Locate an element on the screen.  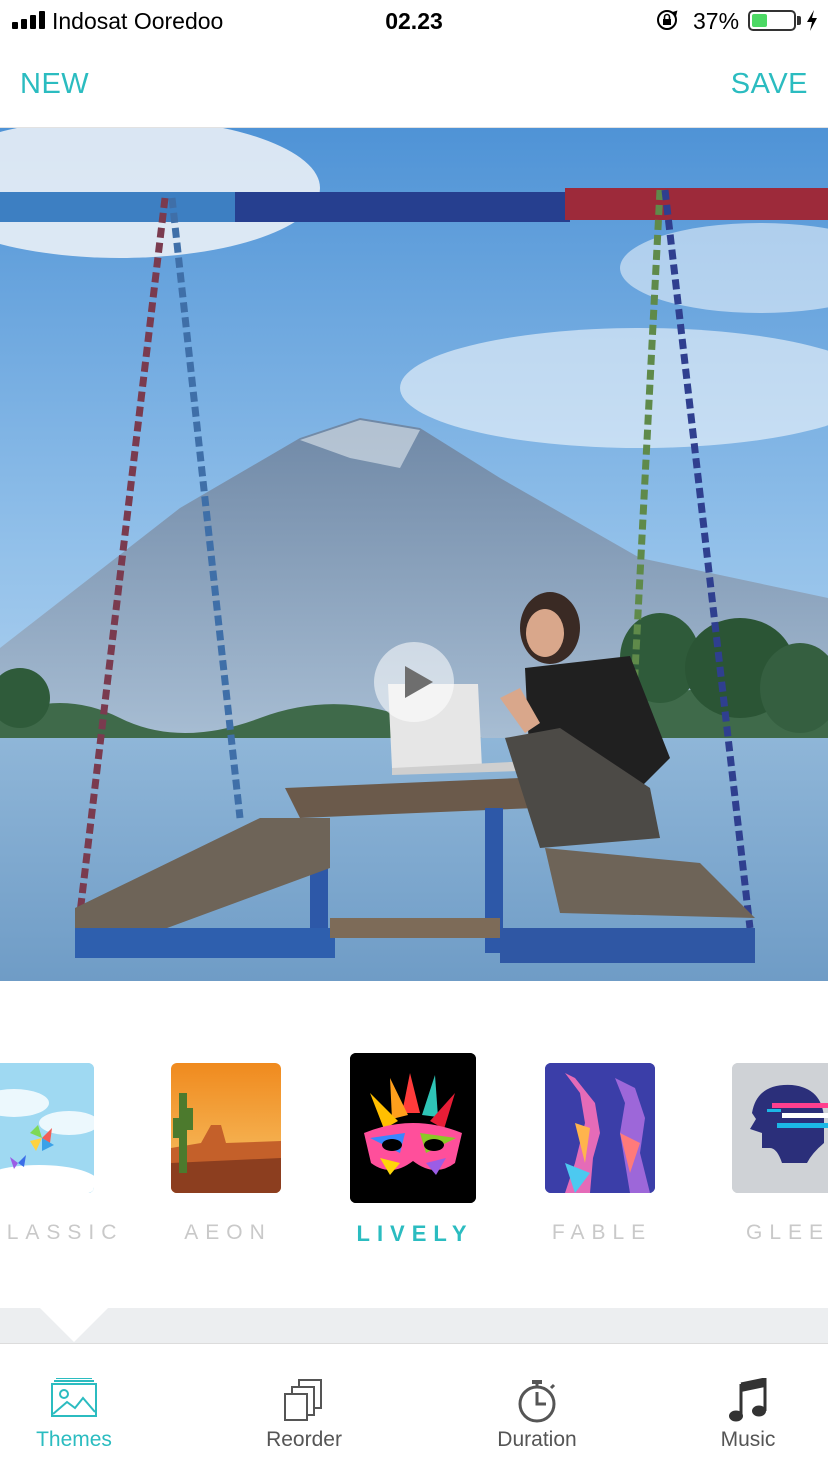
head-profile-icon is located at coordinates (780, 1128).